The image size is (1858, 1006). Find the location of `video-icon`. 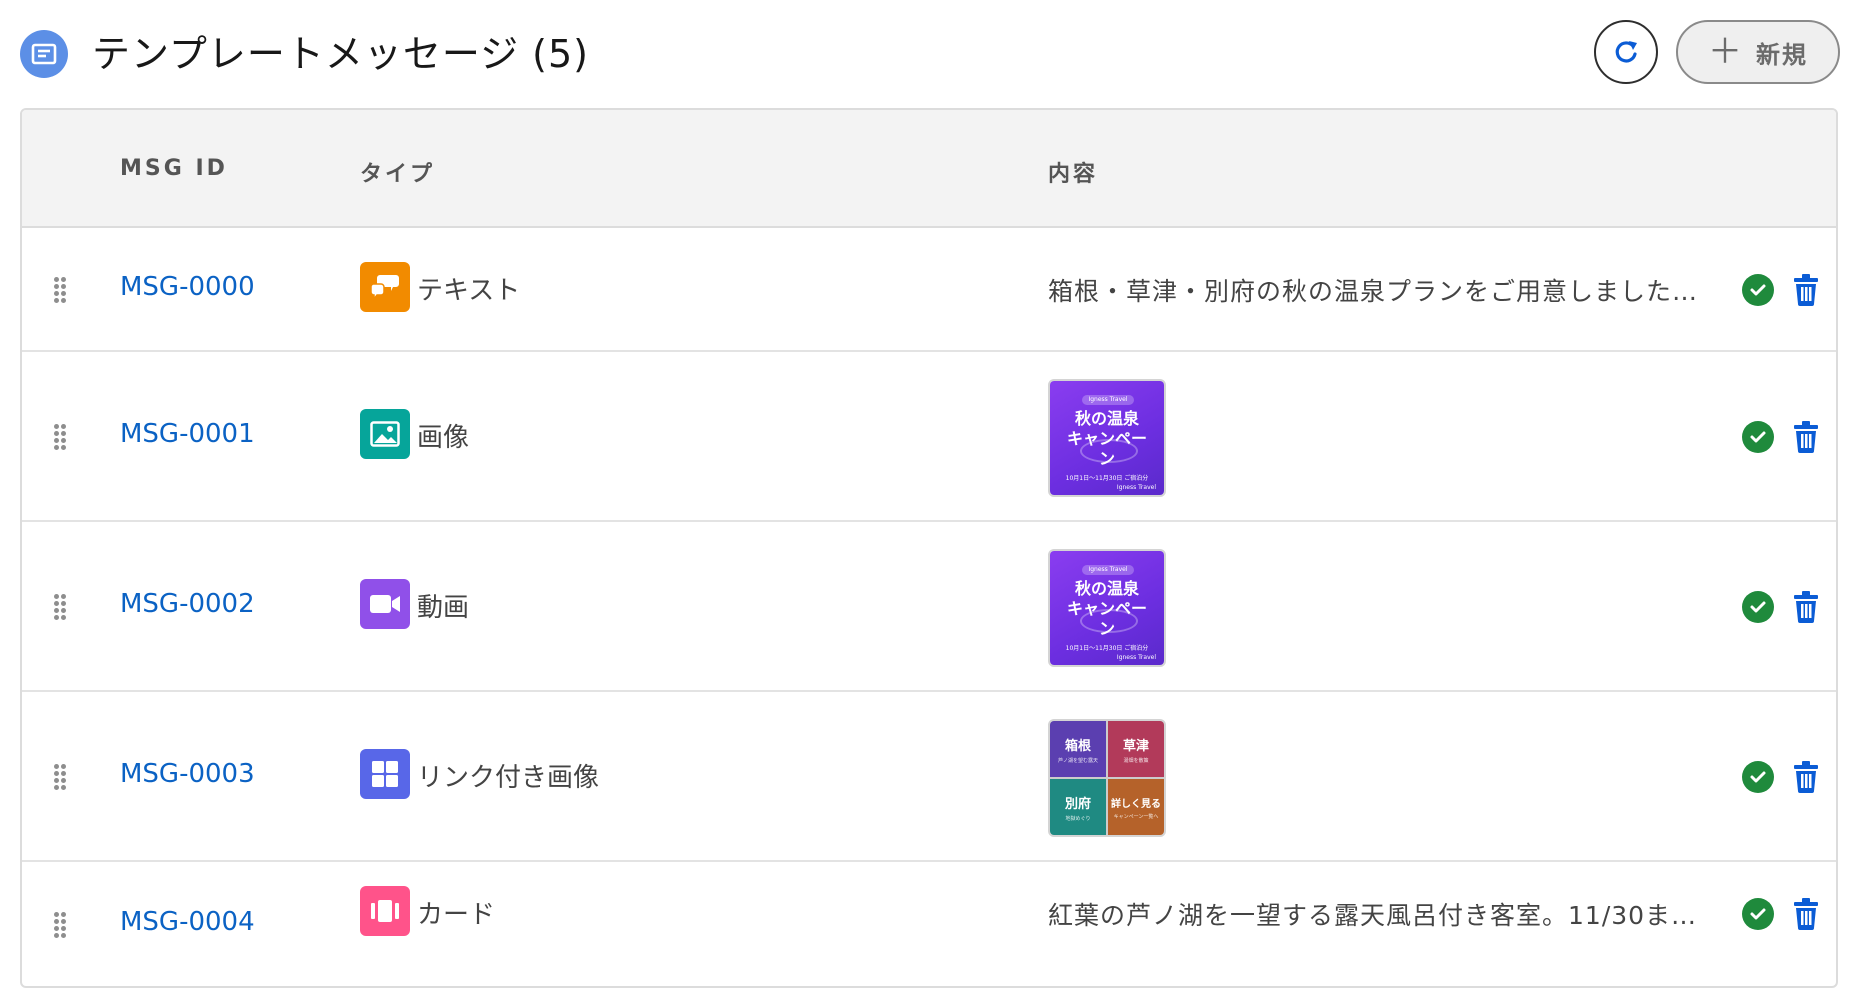

video-icon is located at coordinates (385, 604).